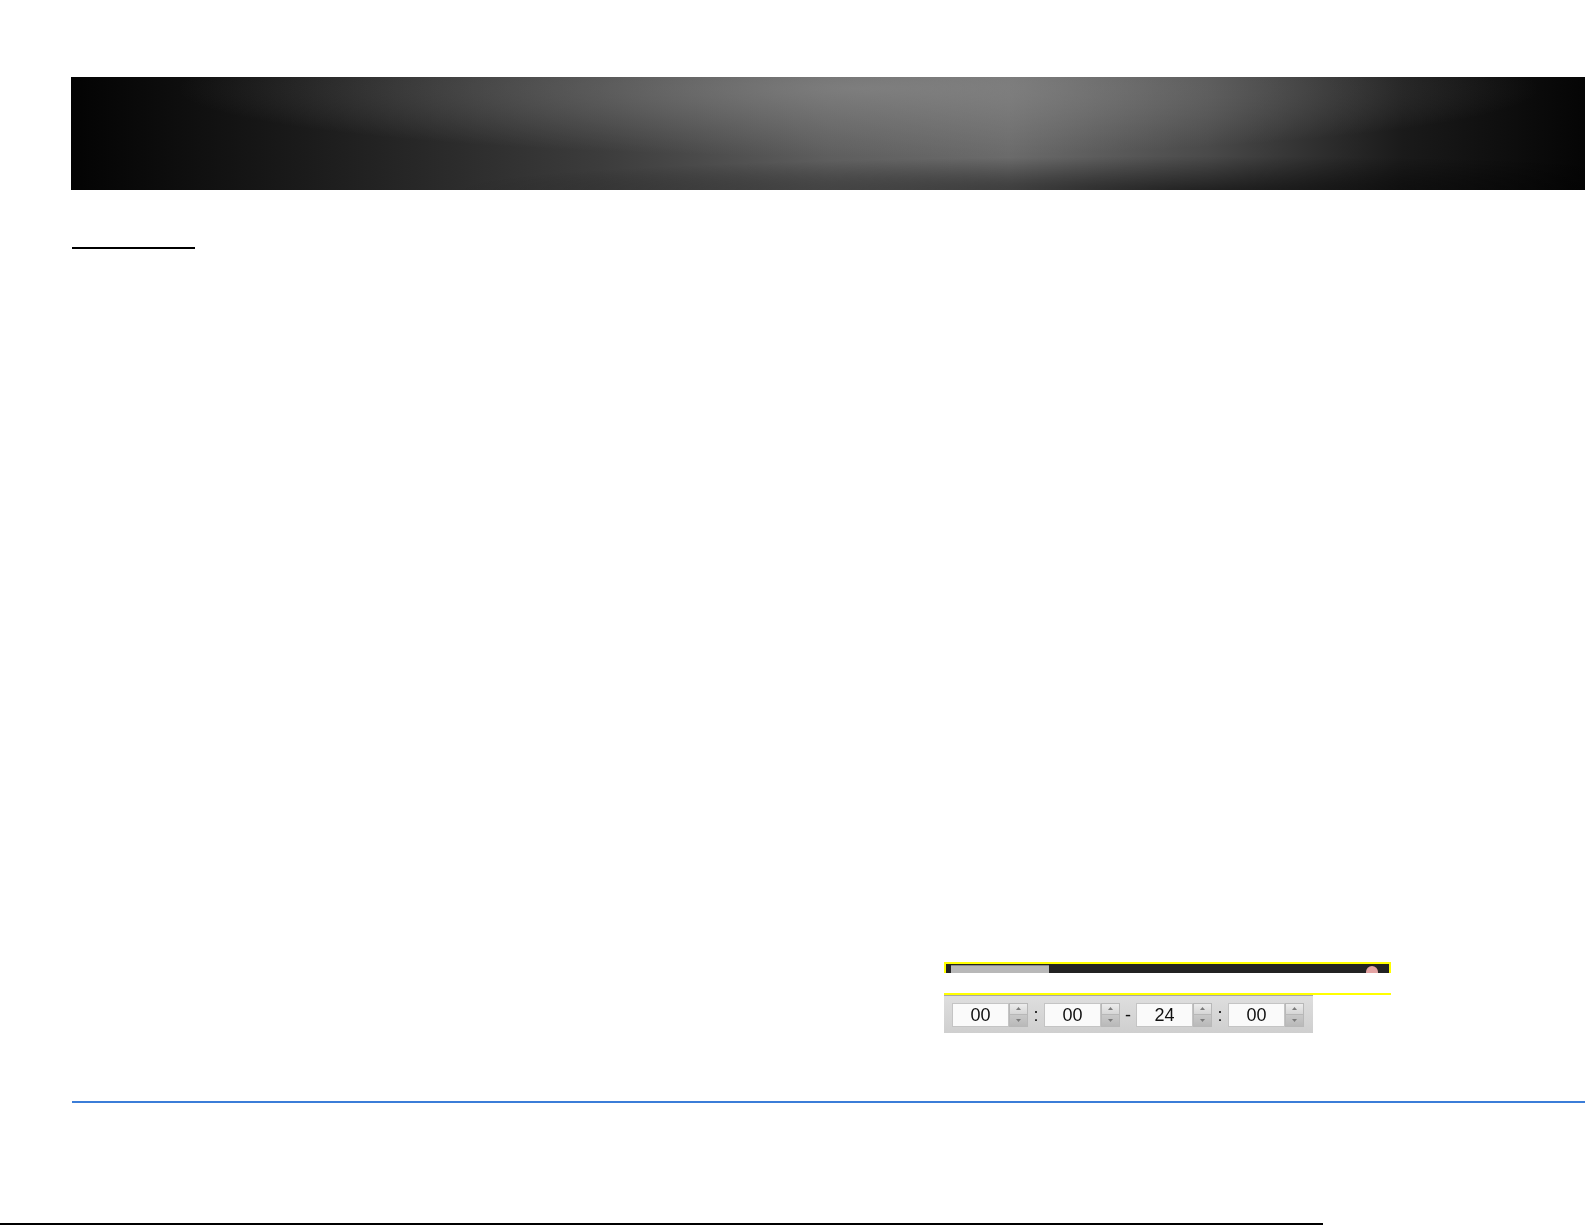 This screenshot has height=1225, width=1585. What do you see at coordinates (1164, 1014) in the screenshot?
I see `time-field: 24` at bounding box center [1164, 1014].